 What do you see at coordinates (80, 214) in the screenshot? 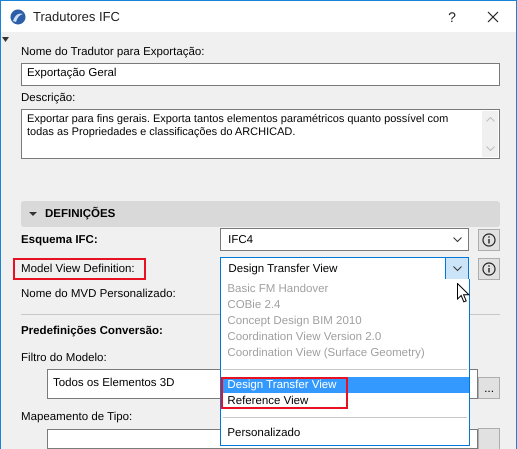
I see `section-title: DEFINIÇÕES` at bounding box center [80, 214].